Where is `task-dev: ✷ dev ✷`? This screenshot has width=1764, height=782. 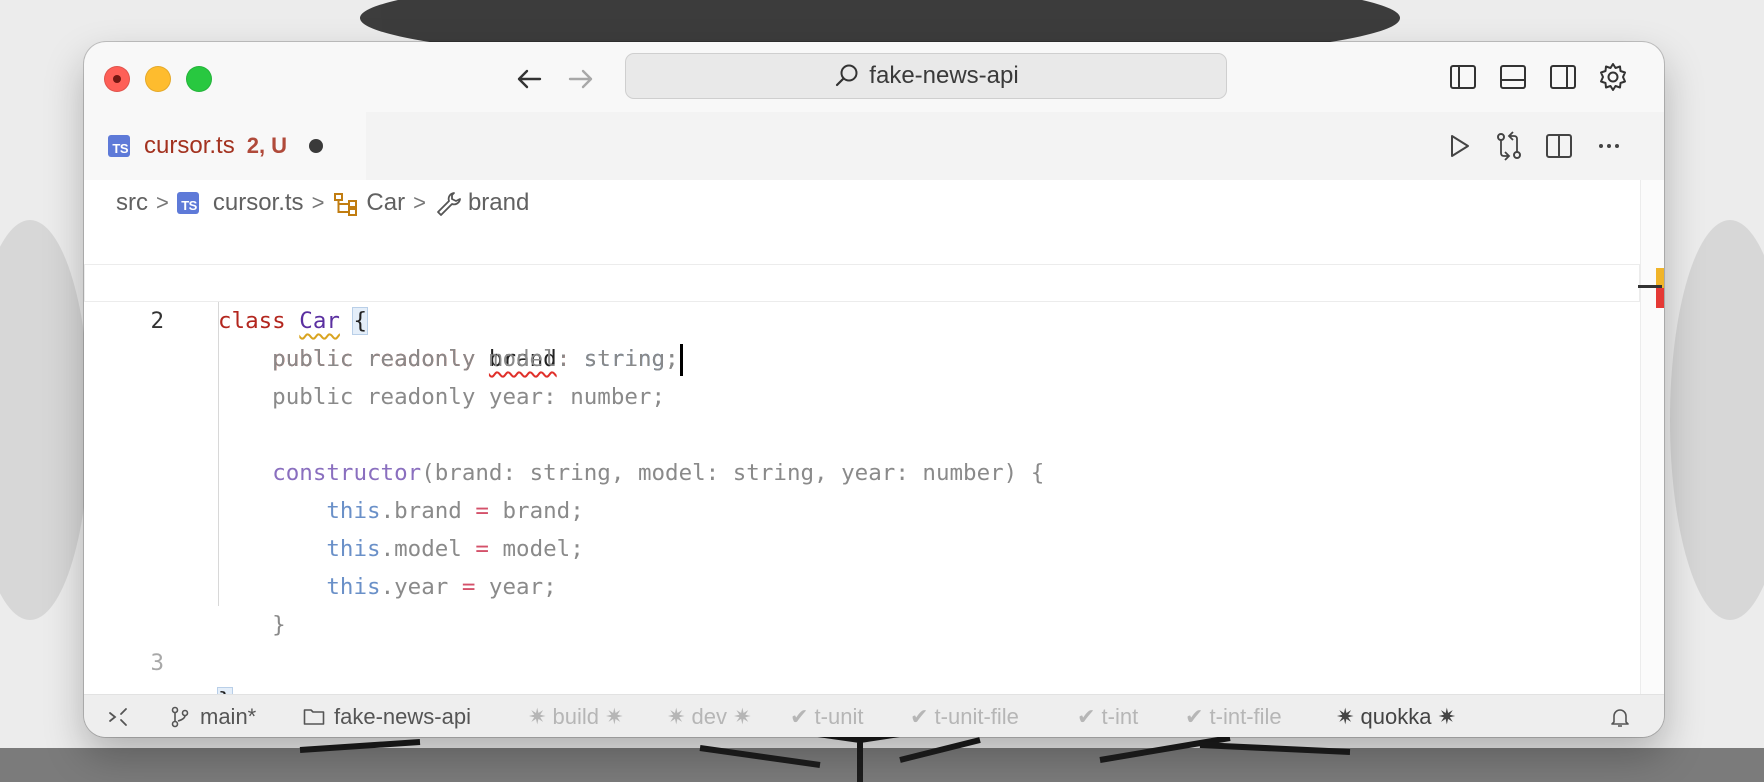
task-dev: ✷ dev ✷ is located at coordinates (709, 716).